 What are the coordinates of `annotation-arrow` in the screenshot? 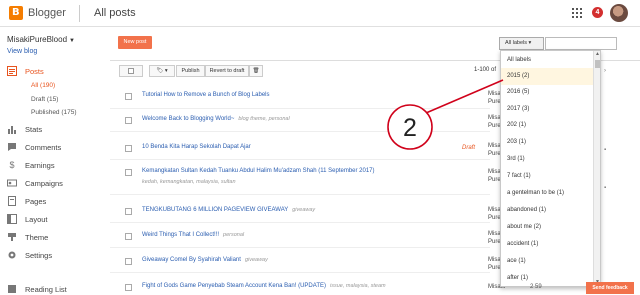 It's located at (464, 96).